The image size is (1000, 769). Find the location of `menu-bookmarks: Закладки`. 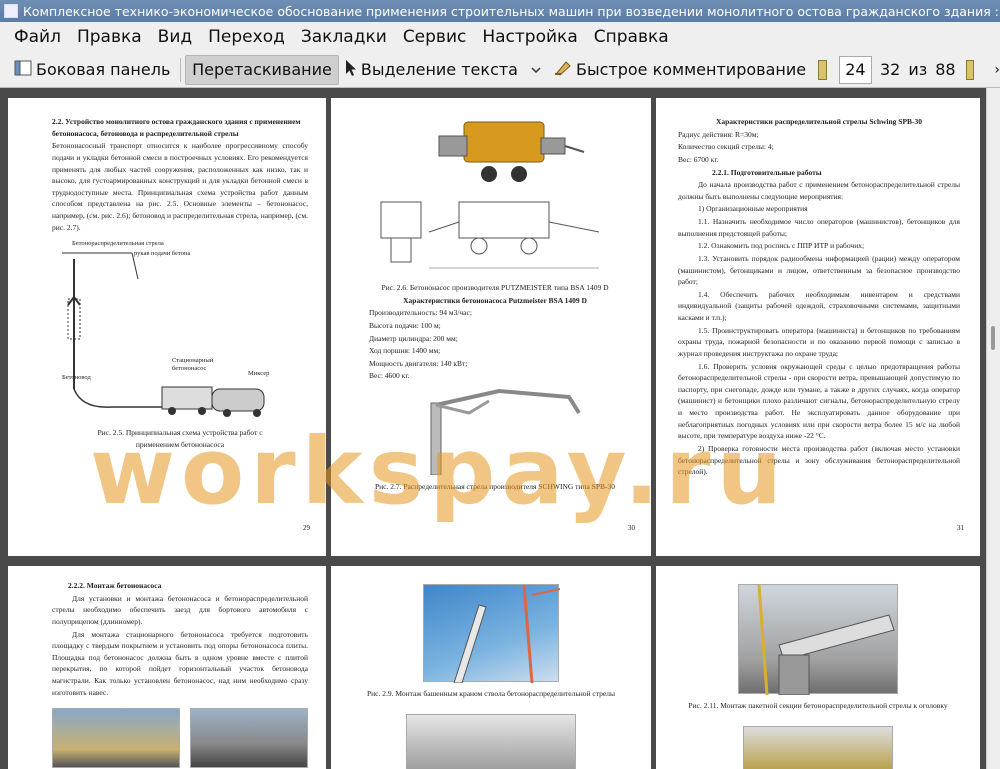

menu-bookmarks: Закладки is located at coordinates (344, 37).